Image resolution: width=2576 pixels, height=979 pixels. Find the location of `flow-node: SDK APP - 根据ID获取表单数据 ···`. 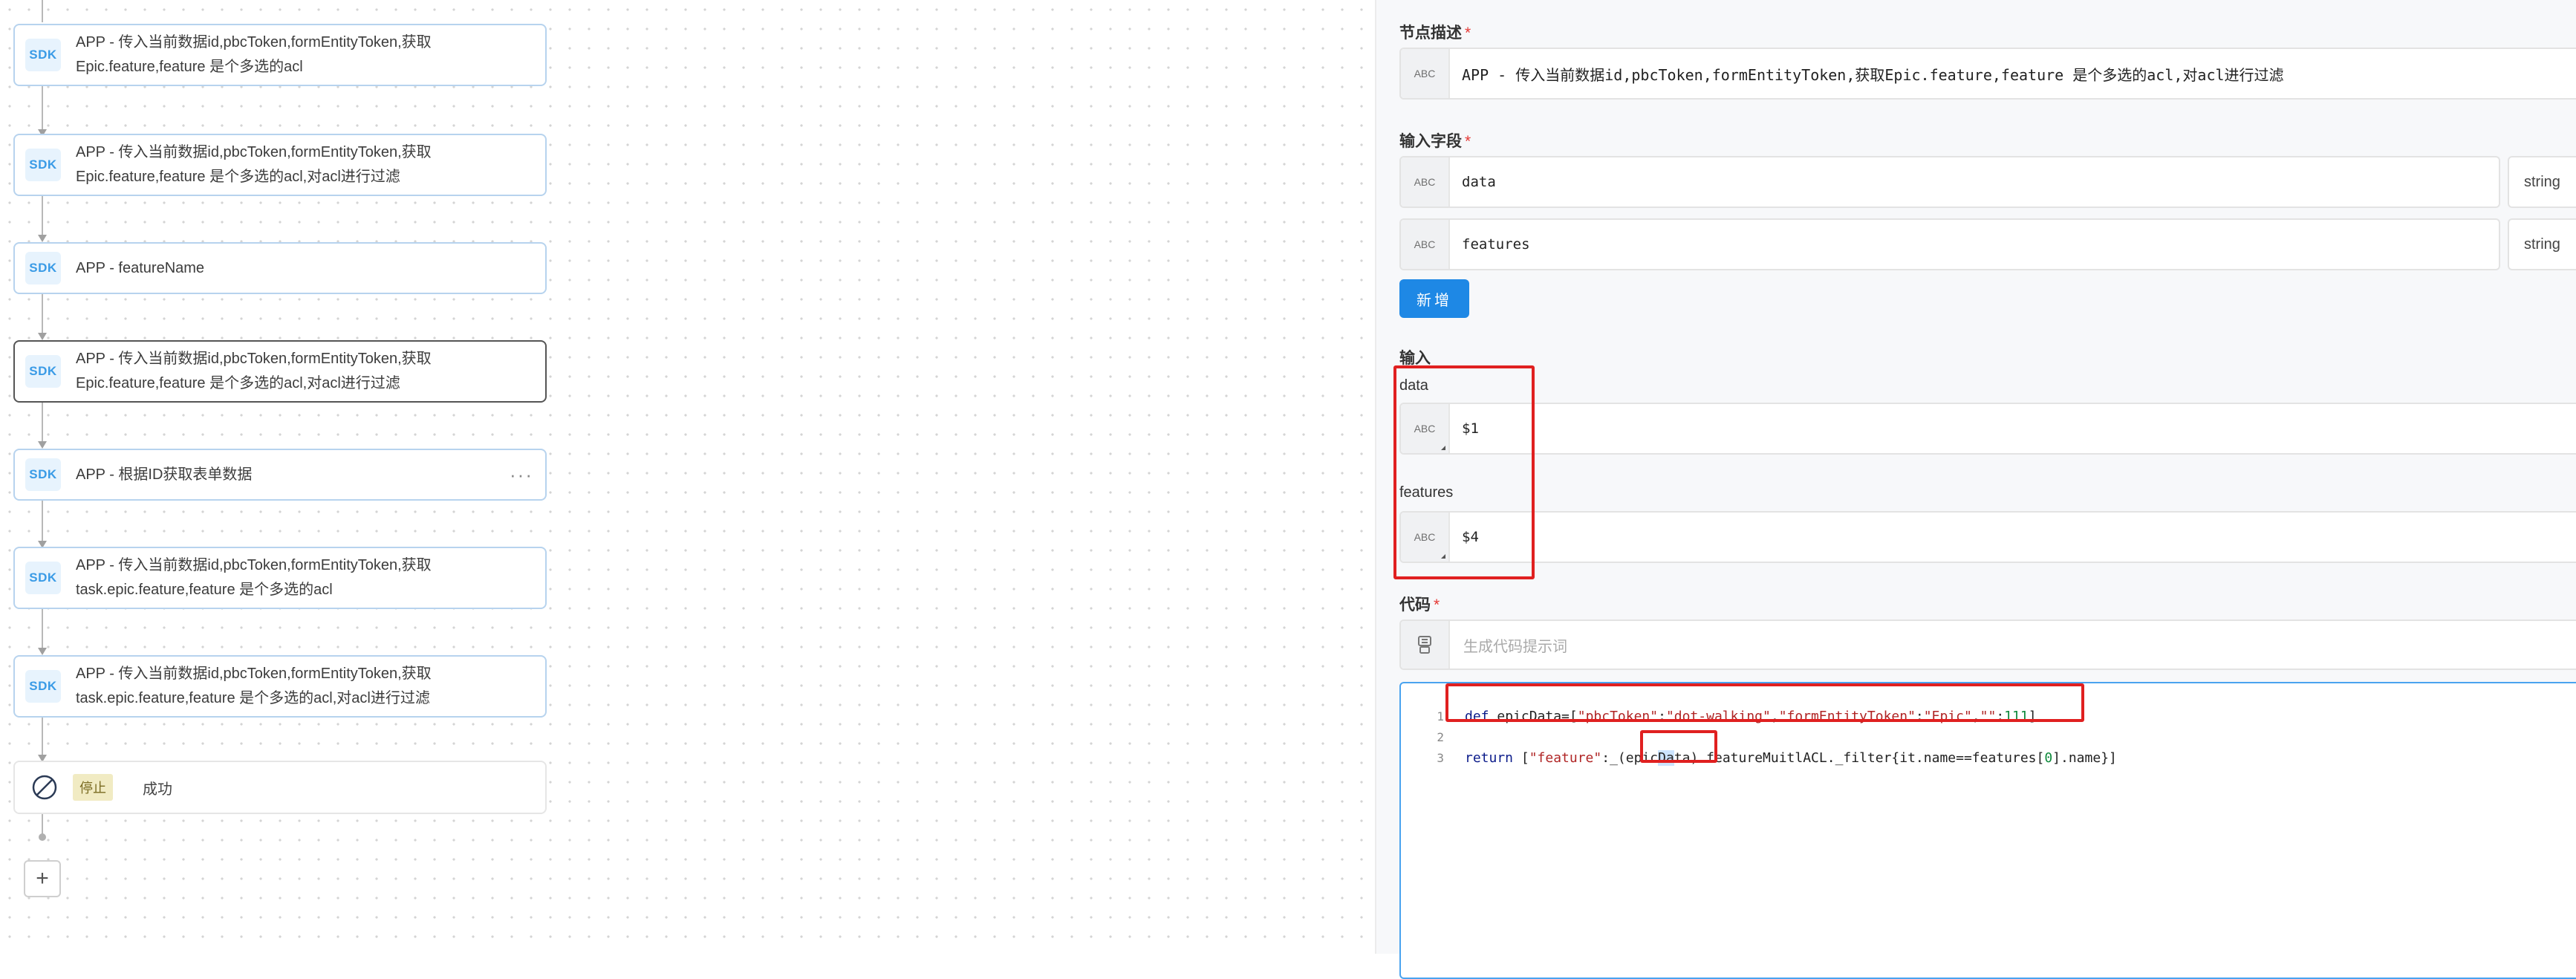

flow-node: SDK APP - 根据ID获取表单数据 ··· is located at coordinates (280, 475).